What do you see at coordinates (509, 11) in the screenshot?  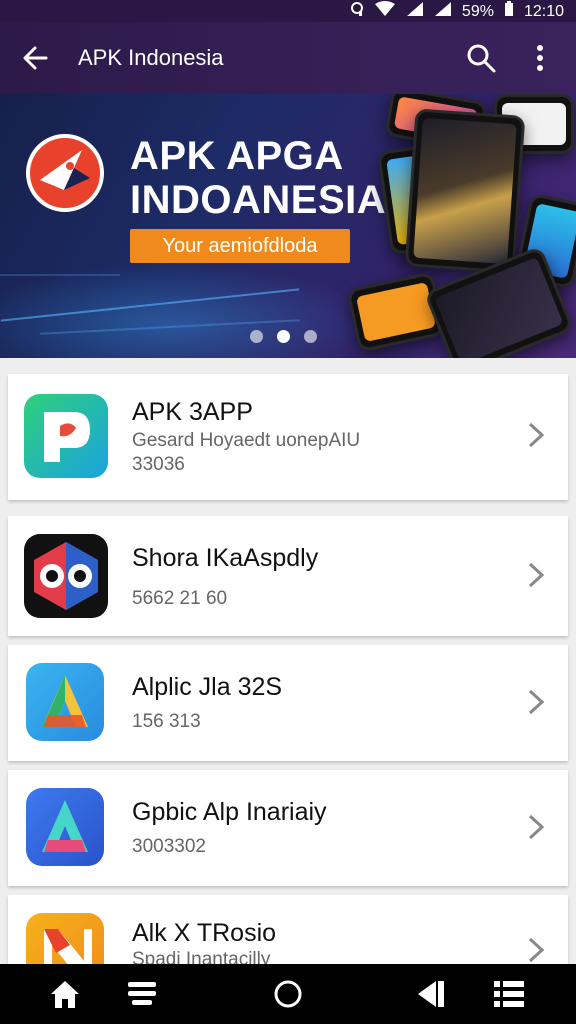 I see `battery-icon` at bounding box center [509, 11].